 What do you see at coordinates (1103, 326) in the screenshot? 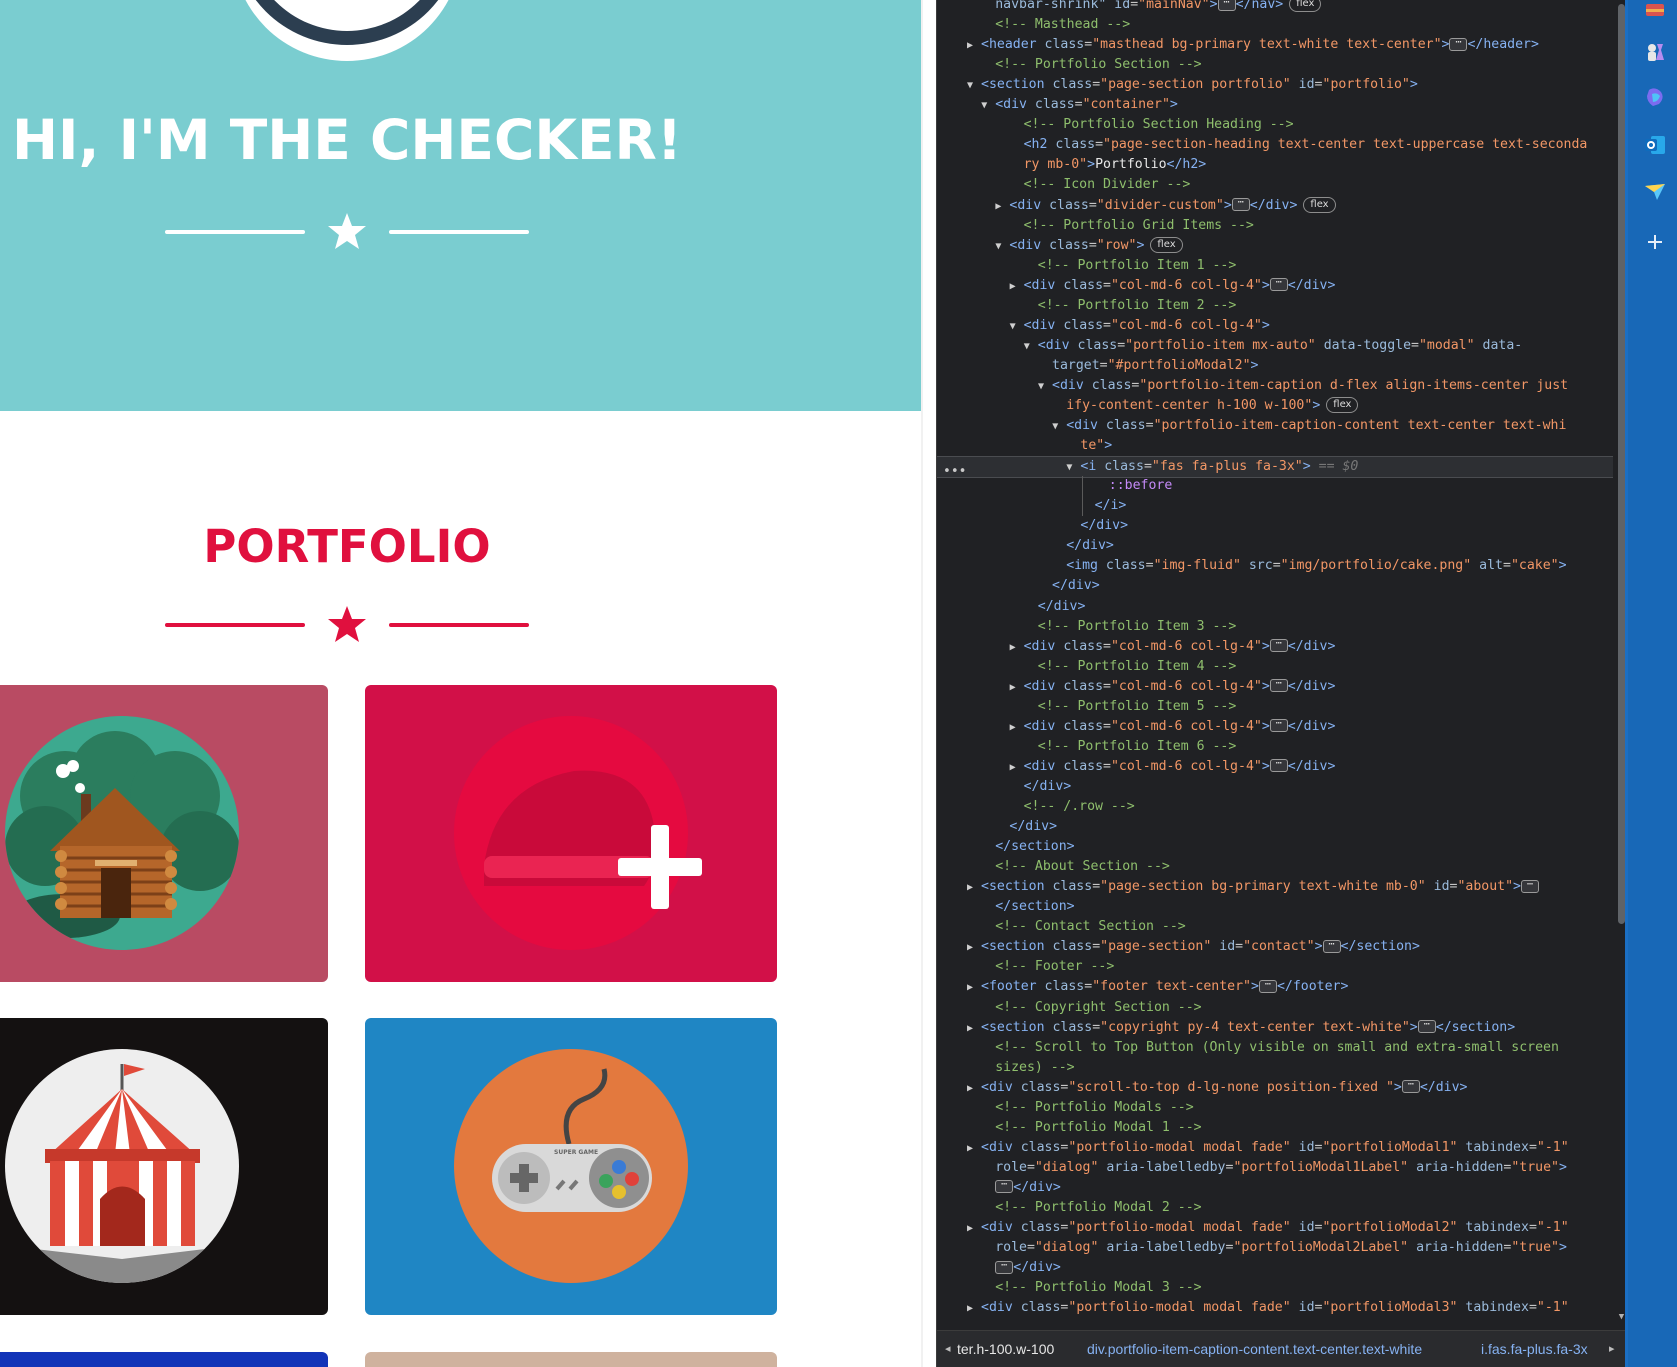
I see `dom-node-line: ▼ <div class="col-md-6 col-lg-4">` at bounding box center [1103, 326].